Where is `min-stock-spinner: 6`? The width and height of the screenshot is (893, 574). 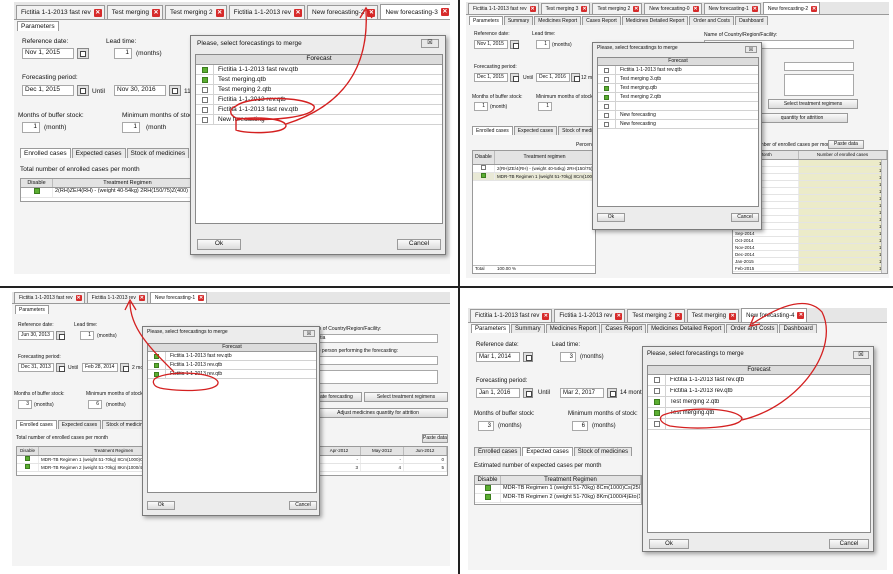
min-stock-spinner: 6 is located at coordinates (580, 426).